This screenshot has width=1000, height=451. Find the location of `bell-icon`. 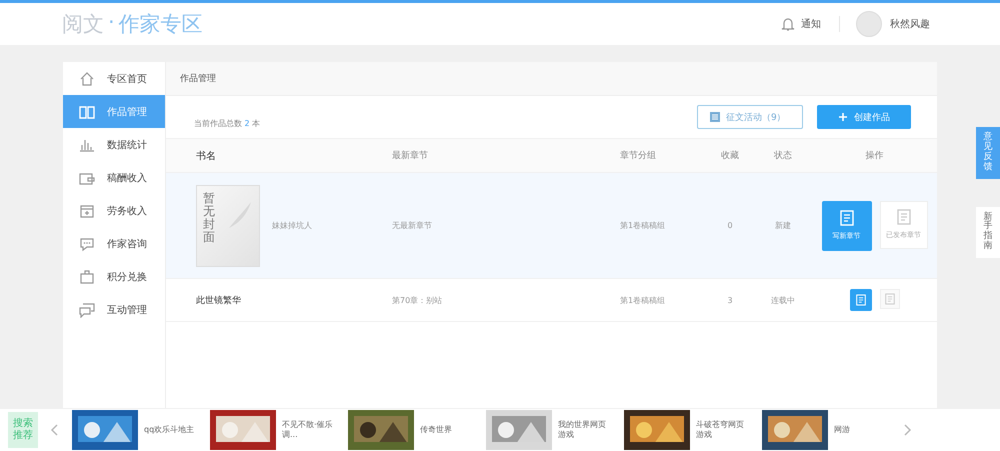

bell-icon is located at coordinates (788, 24).